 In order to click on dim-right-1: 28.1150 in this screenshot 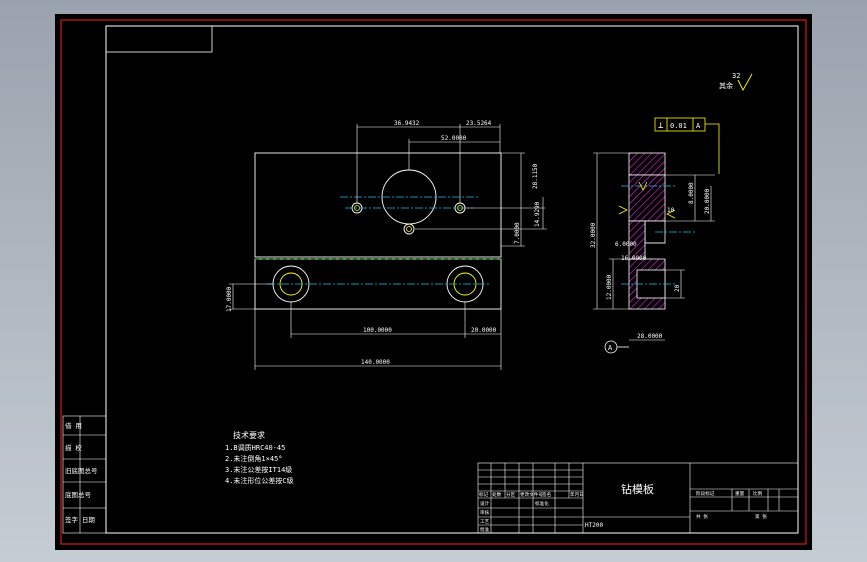, I will do `click(535, 176)`.